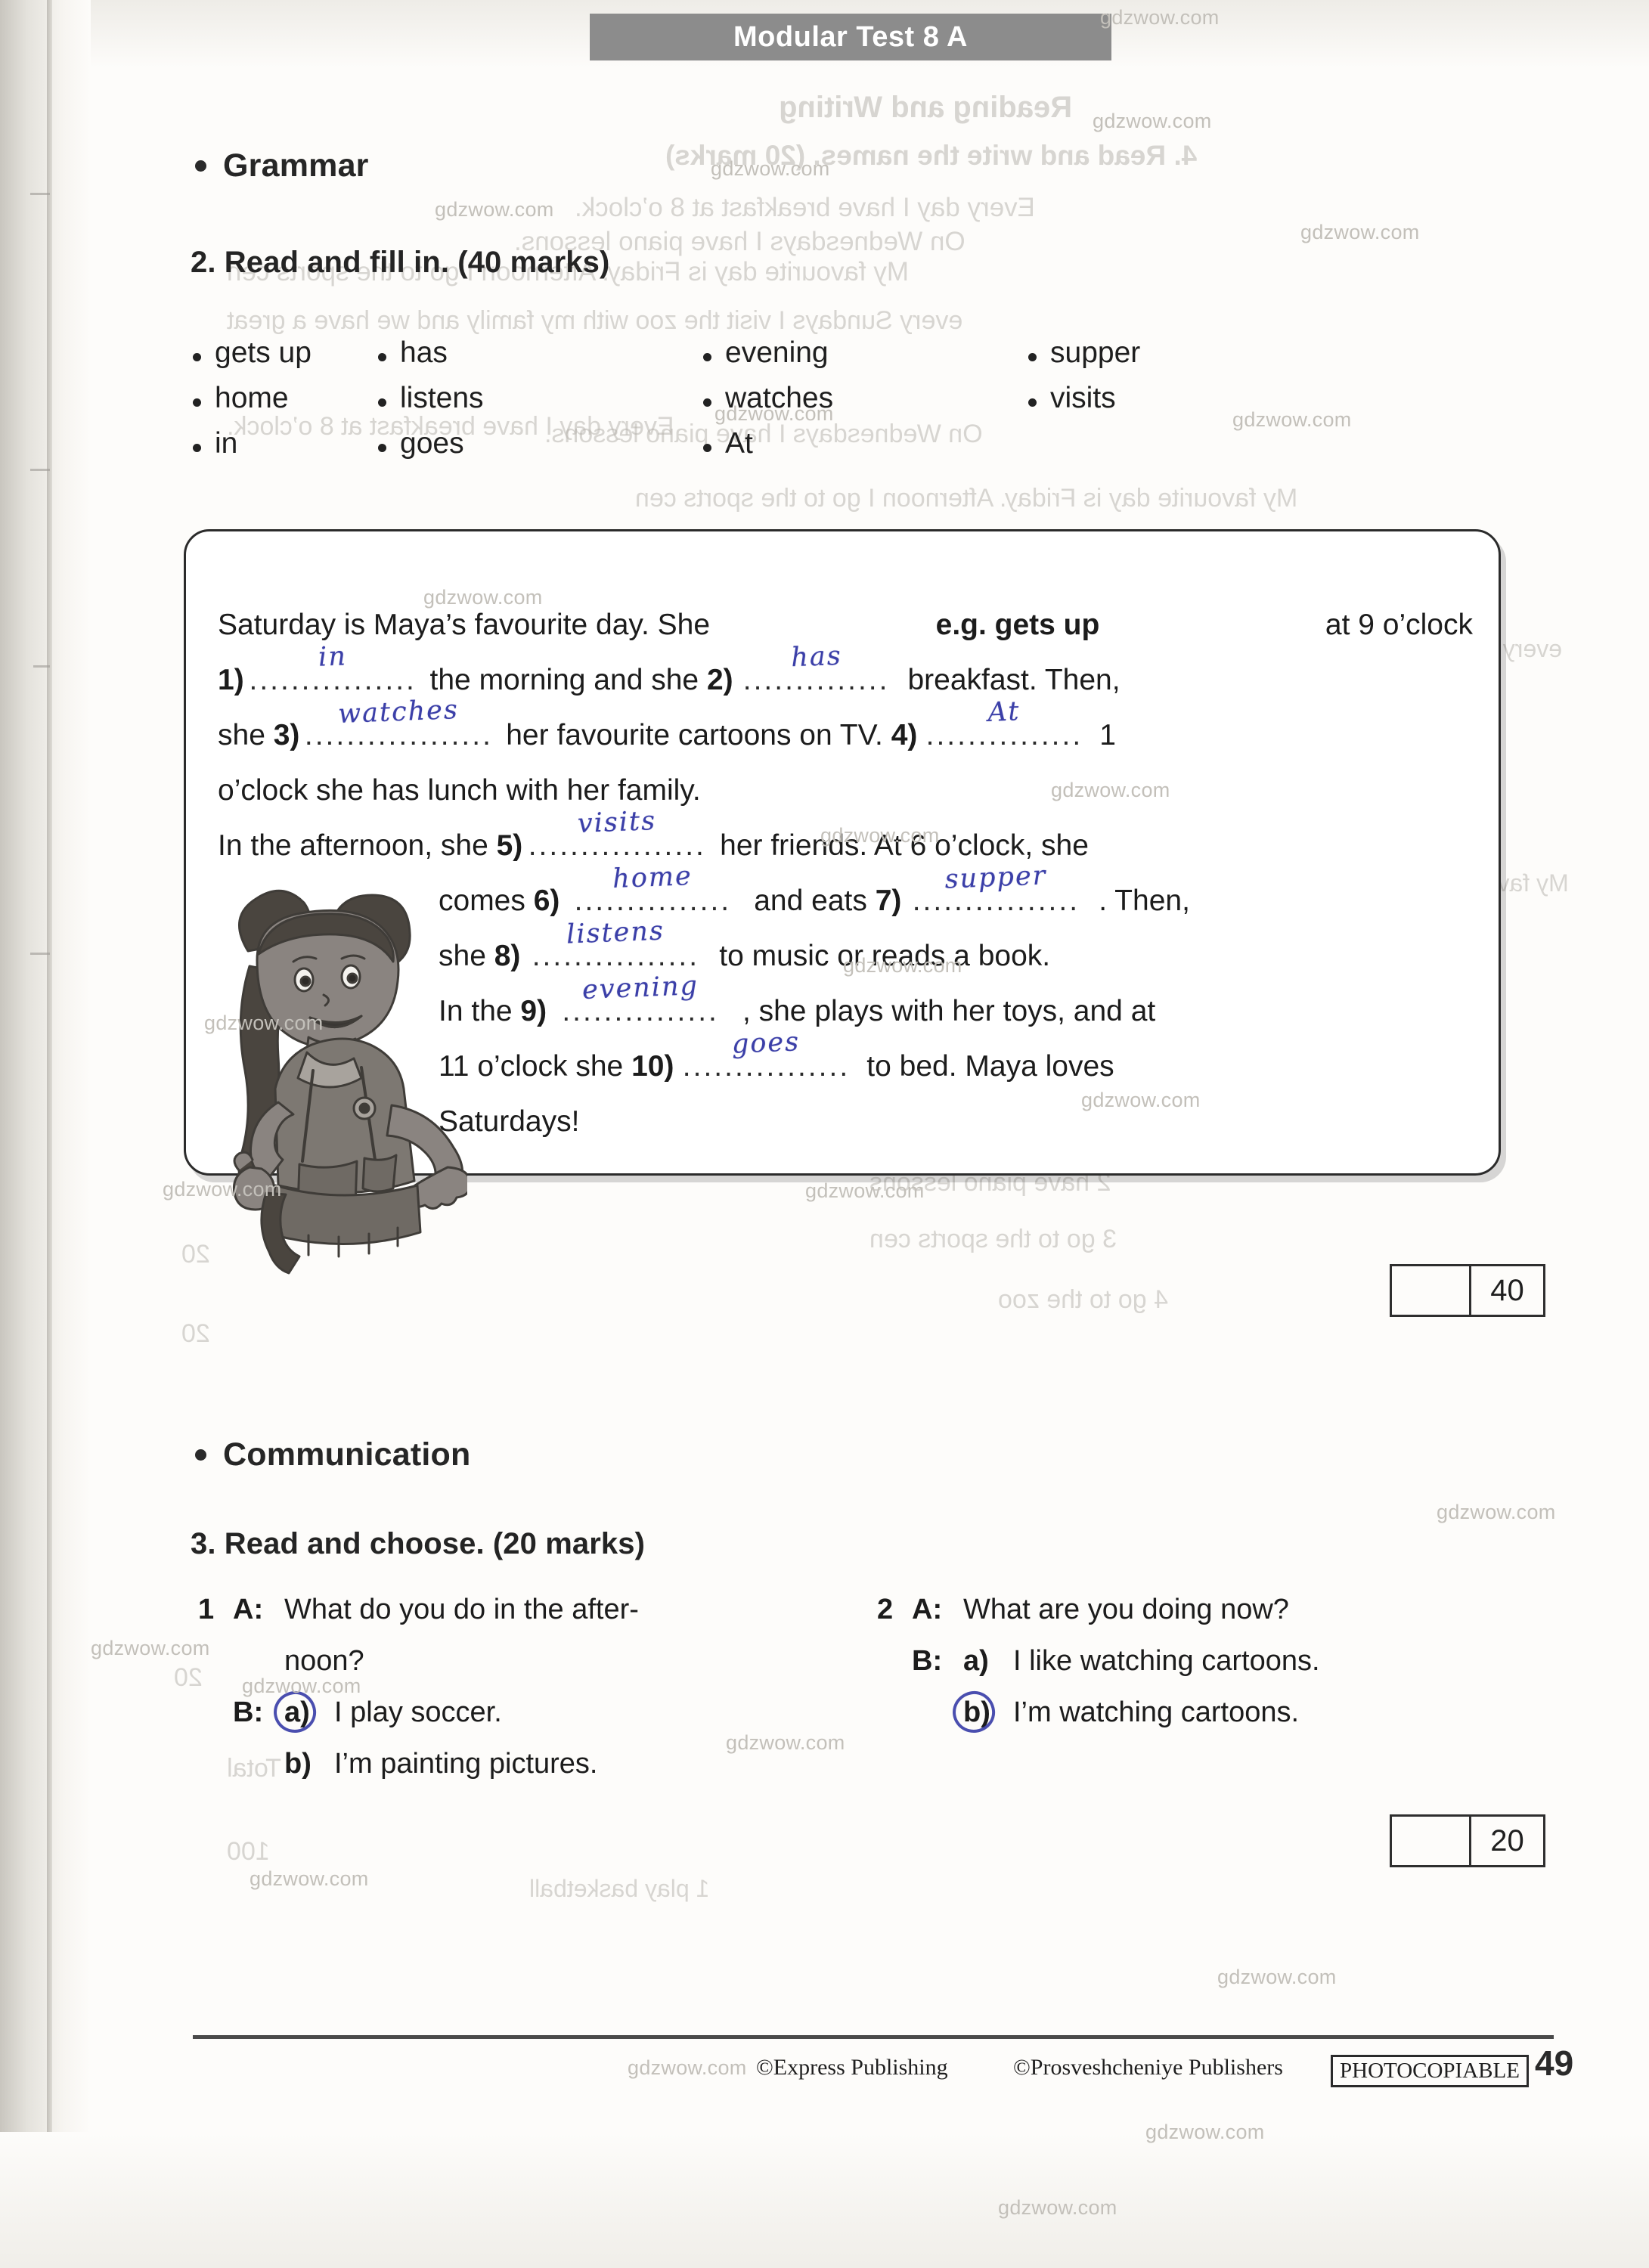 The width and height of the screenshot is (1649, 2268). What do you see at coordinates (779, 398) in the screenshot?
I see `word-bank-label: watches` at bounding box center [779, 398].